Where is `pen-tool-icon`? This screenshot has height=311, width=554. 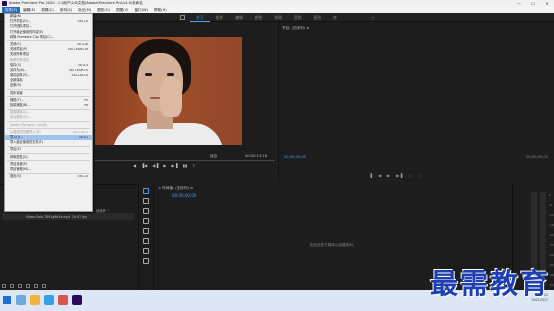 pen-tool-icon is located at coordinates (145, 241).